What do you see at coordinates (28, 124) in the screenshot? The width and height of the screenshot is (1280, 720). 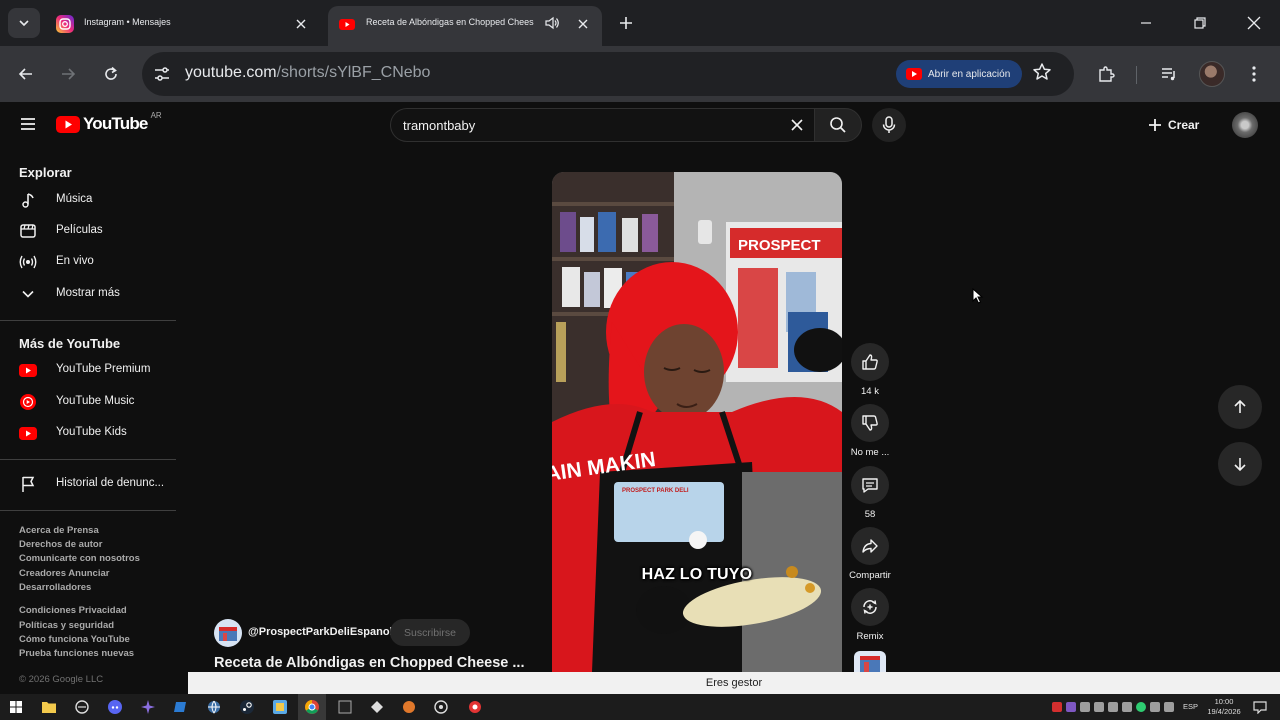 I see `guide-menu-button` at bounding box center [28, 124].